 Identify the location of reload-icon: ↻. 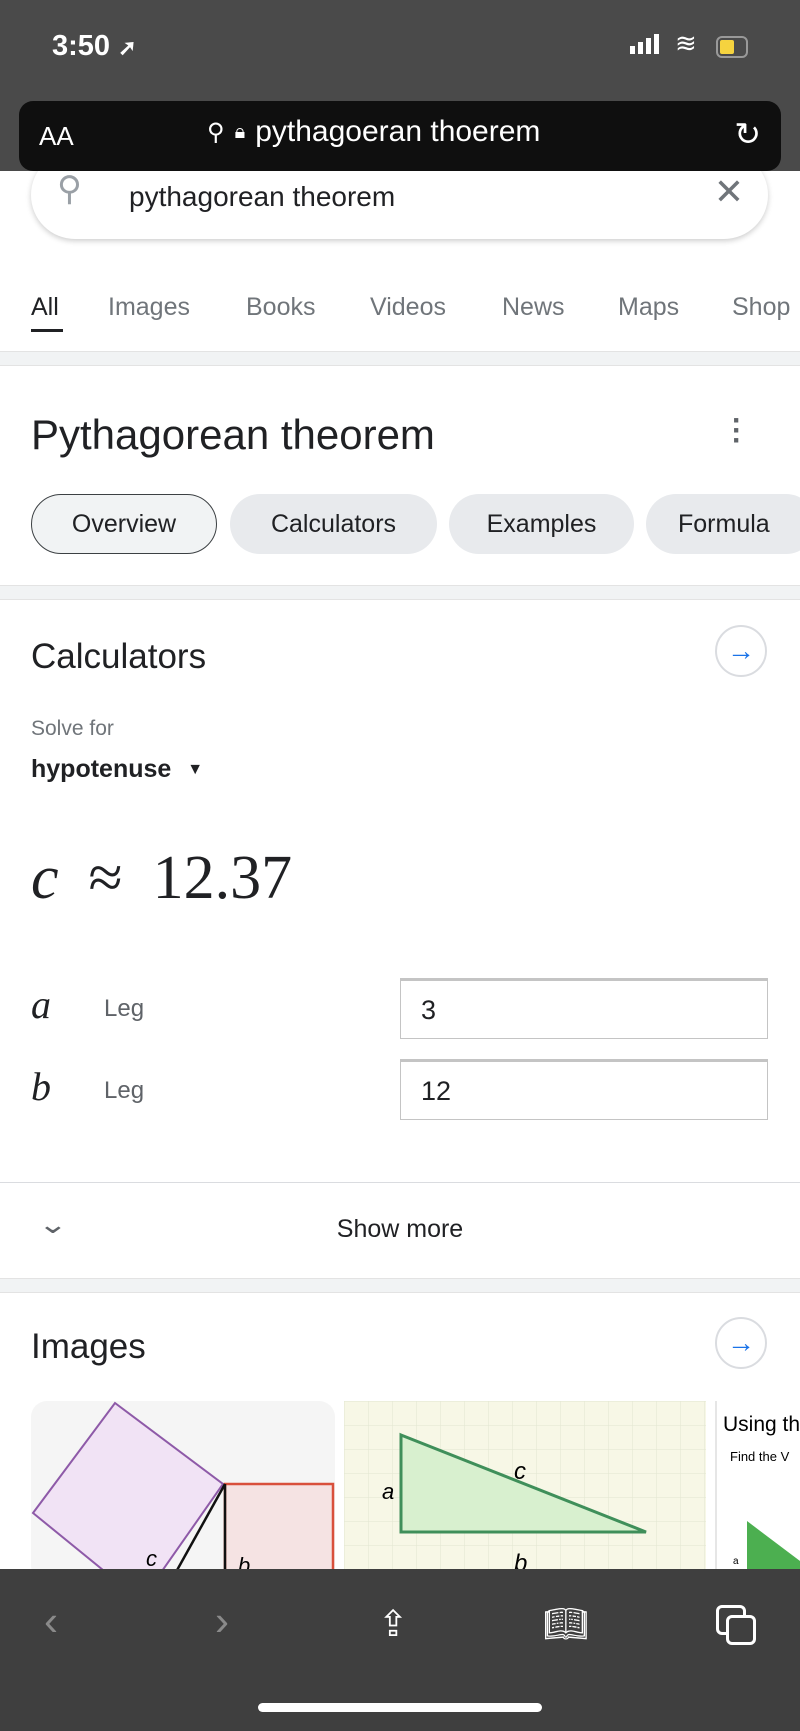
(747, 134).